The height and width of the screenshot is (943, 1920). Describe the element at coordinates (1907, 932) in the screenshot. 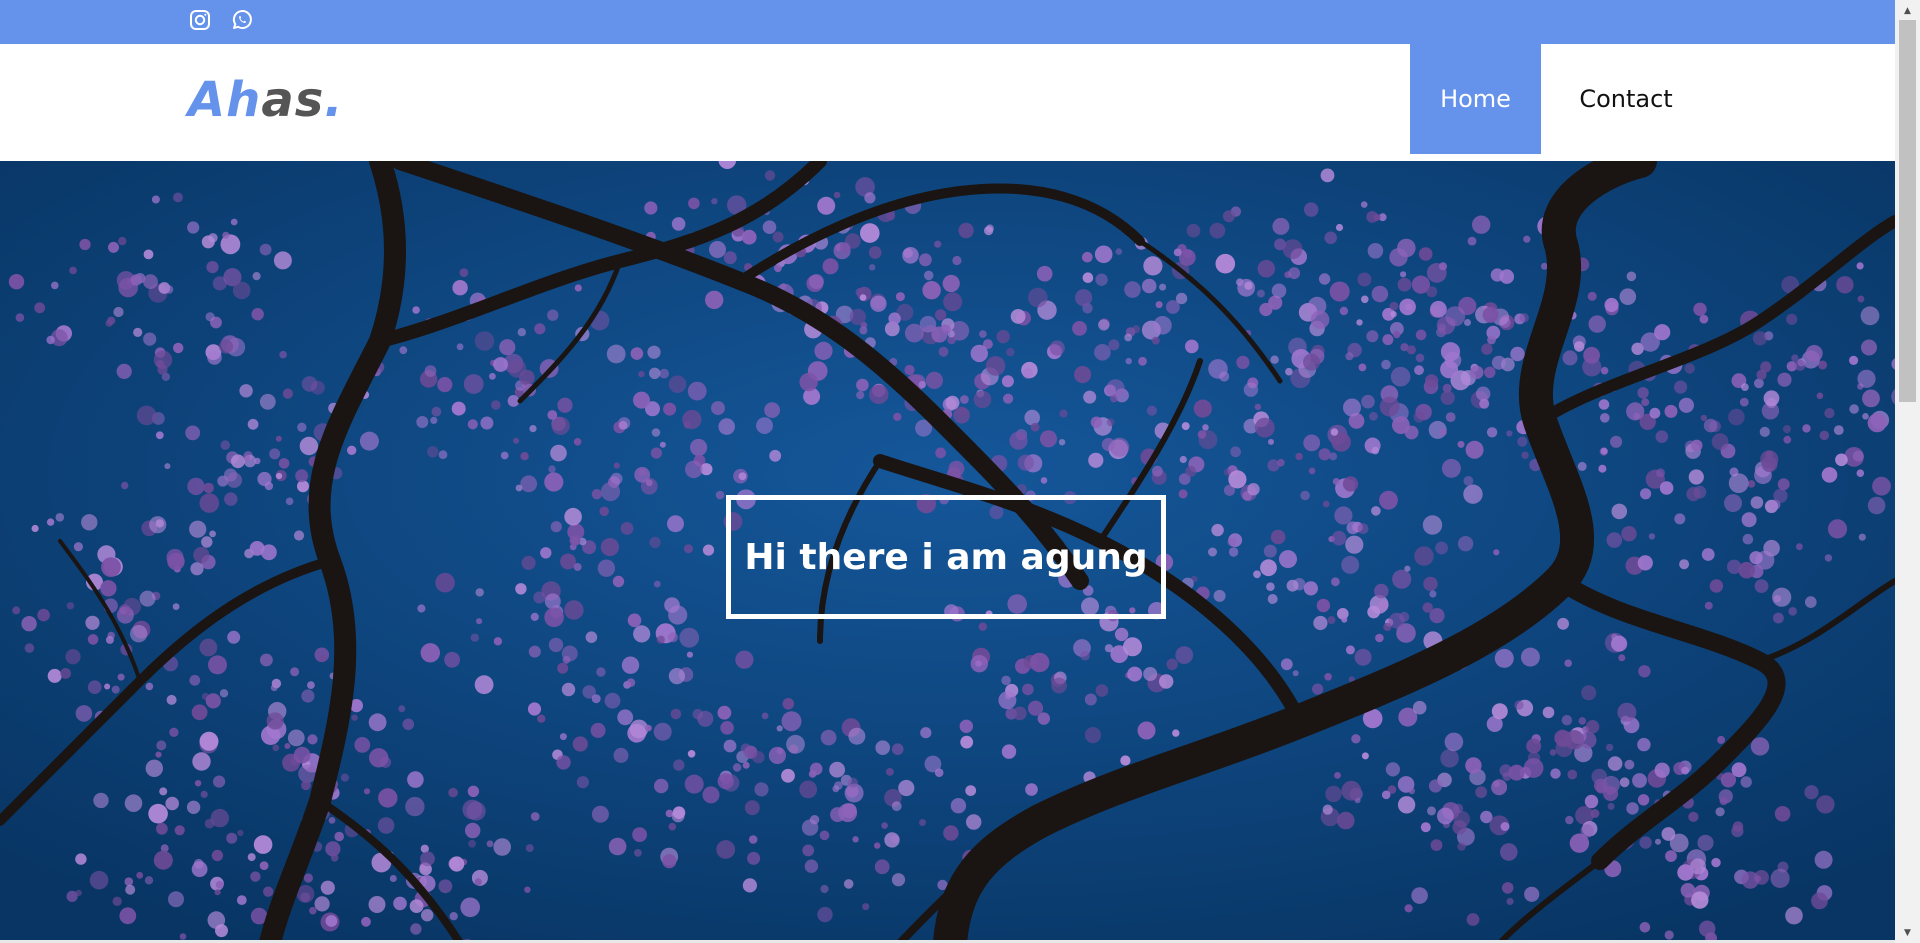

I see `scroll-down-arrow: ▼` at that location.